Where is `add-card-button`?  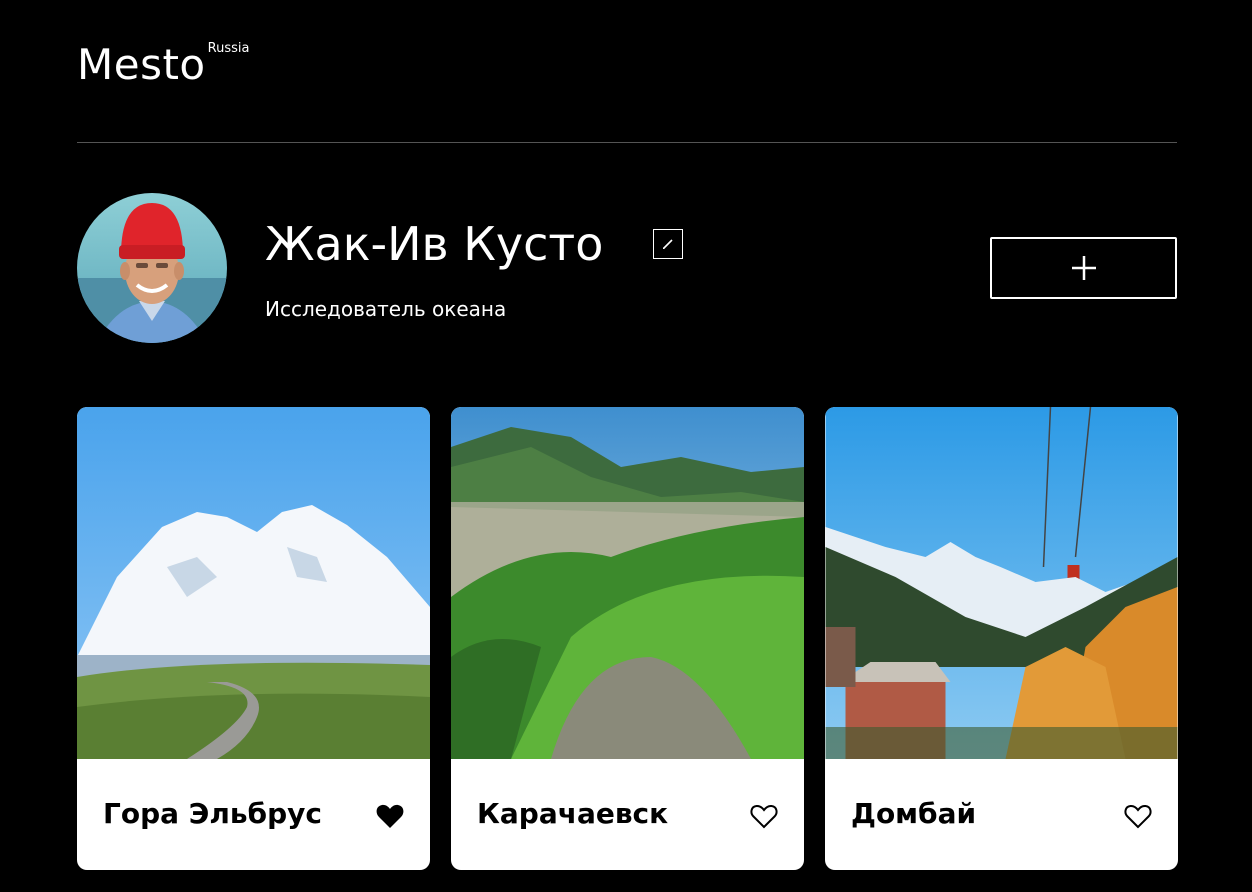
add-card-button is located at coordinates (1083, 268).